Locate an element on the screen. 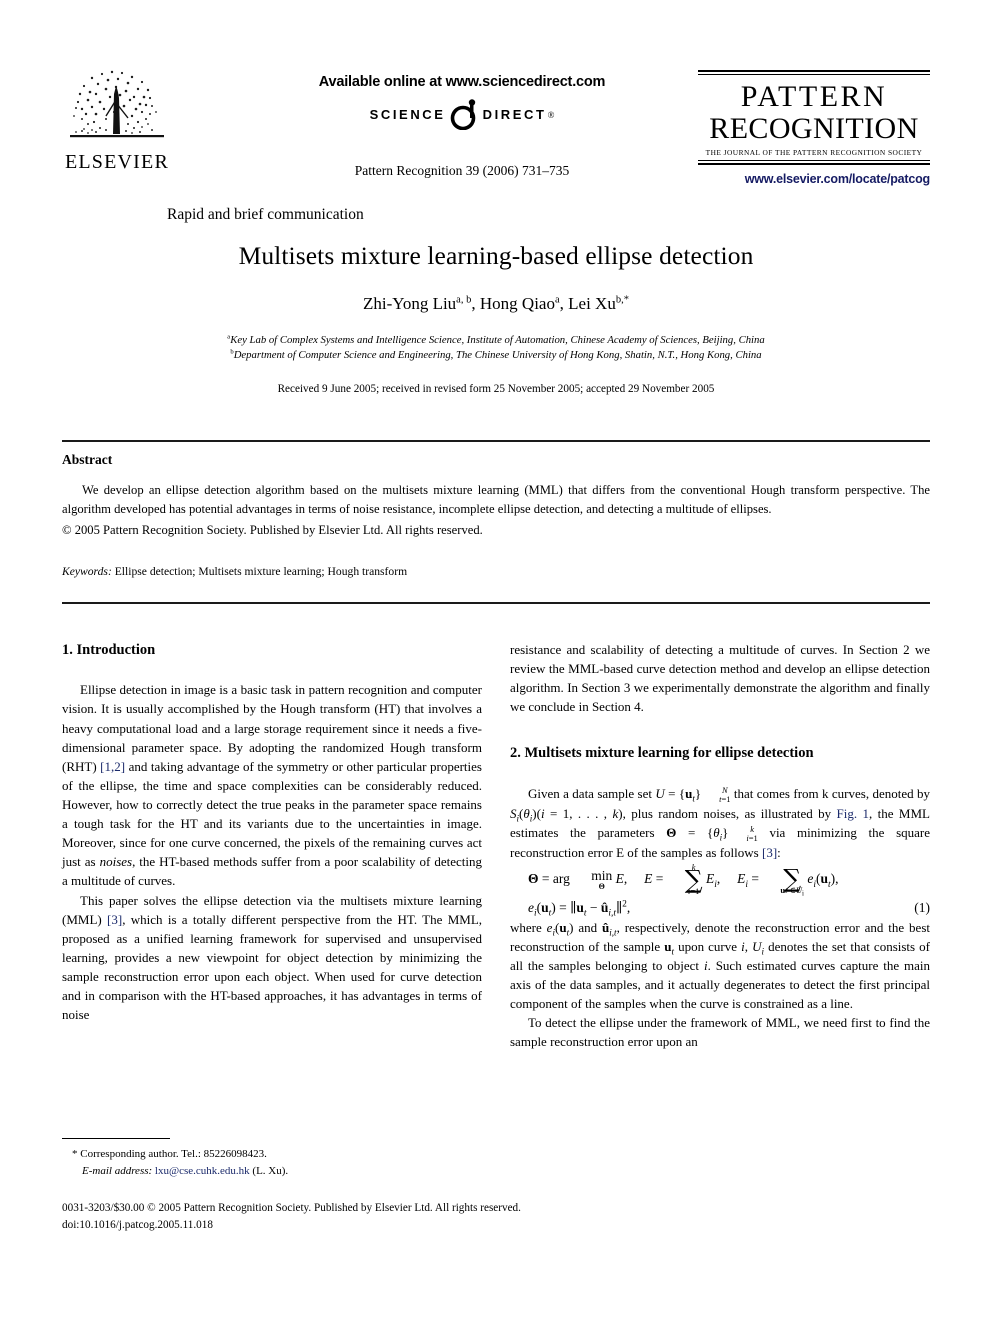 This screenshot has width=992, height=1323. author-name-1: Zhi-Yong Liu is located at coordinates (409, 303).